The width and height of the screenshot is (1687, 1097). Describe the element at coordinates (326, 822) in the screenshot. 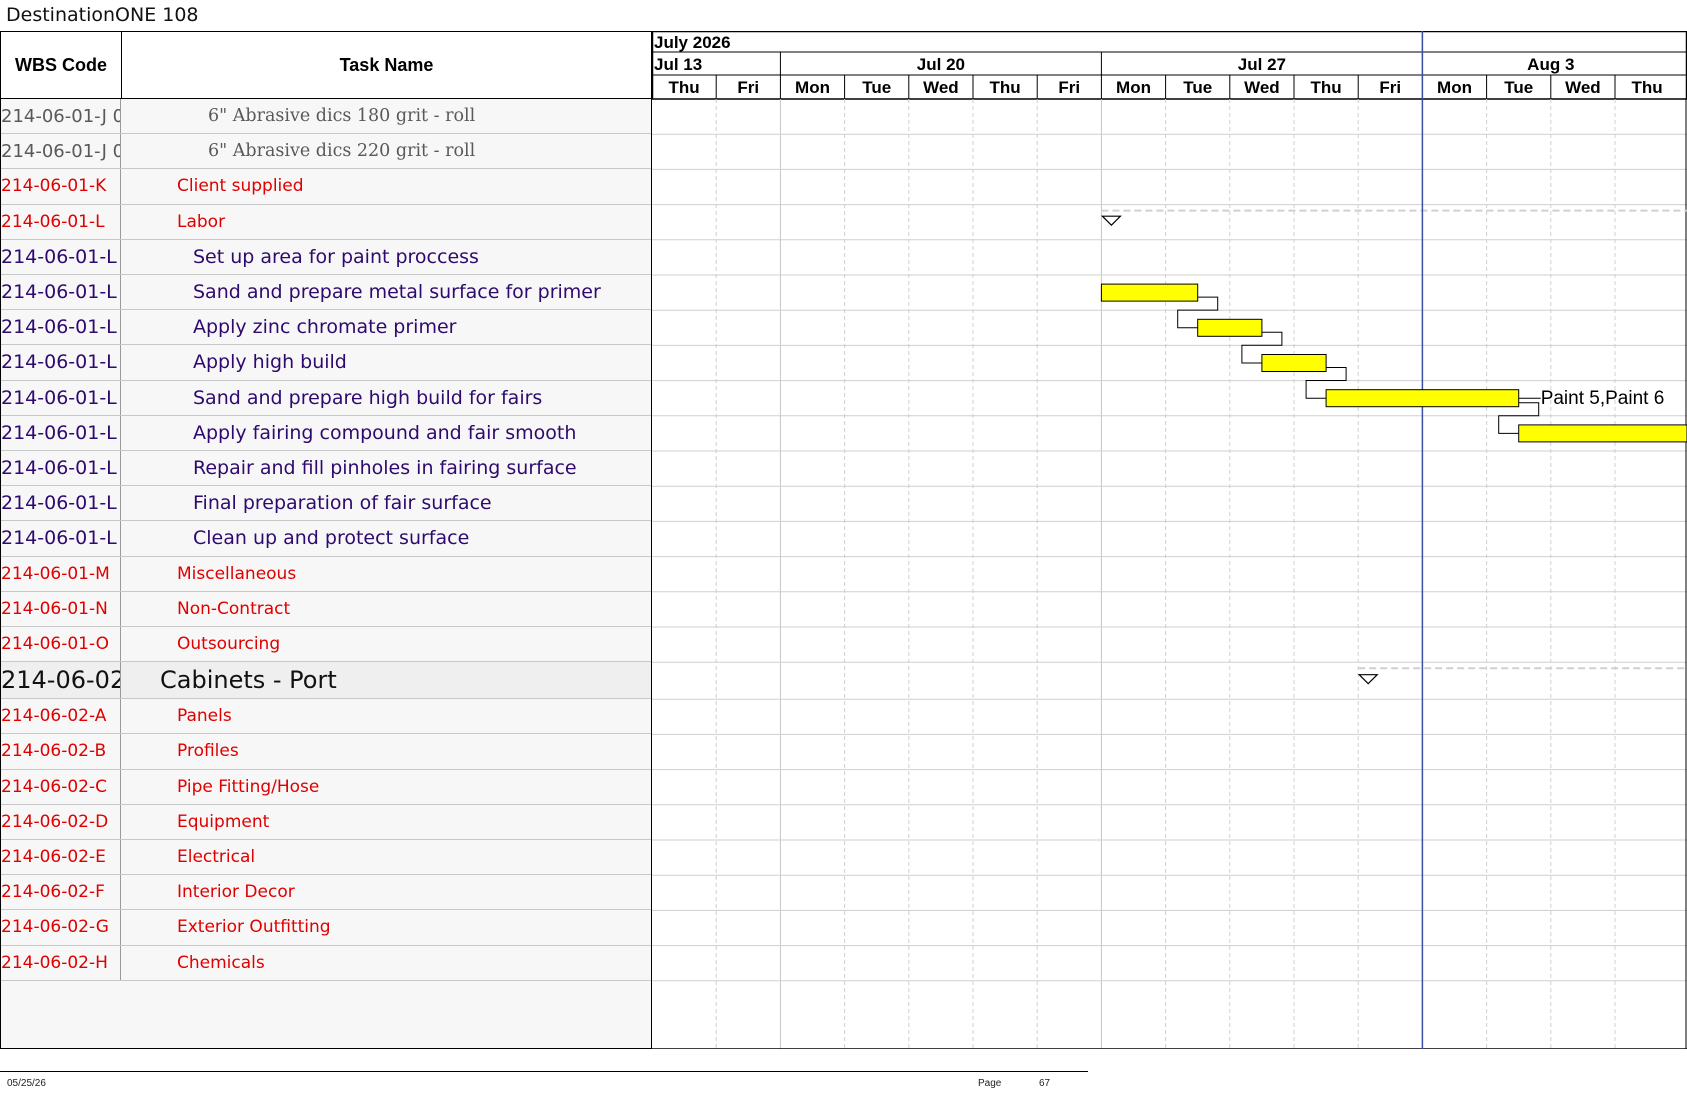

I see `table-row: 214-06-02-D Equipment` at that location.